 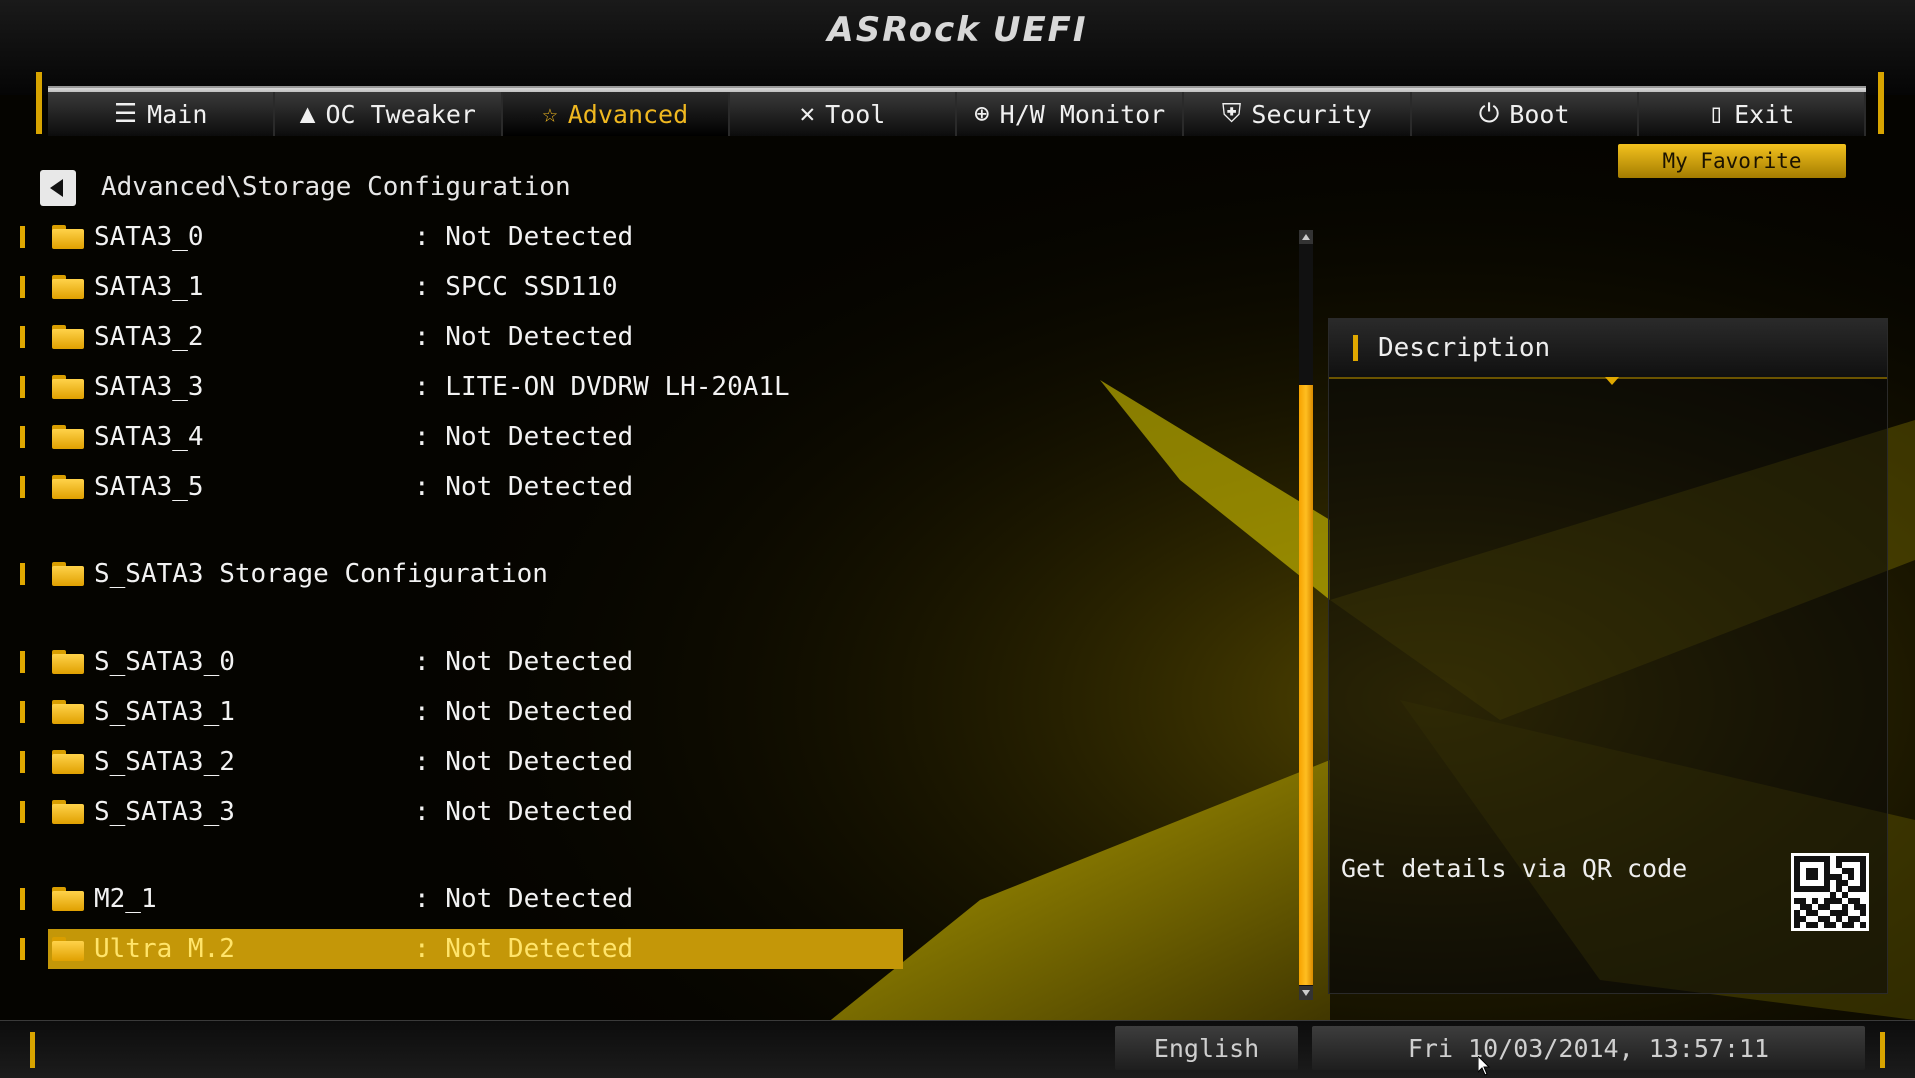 What do you see at coordinates (1732, 161) in the screenshot?
I see `my-favorite-button: My Favorite` at bounding box center [1732, 161].